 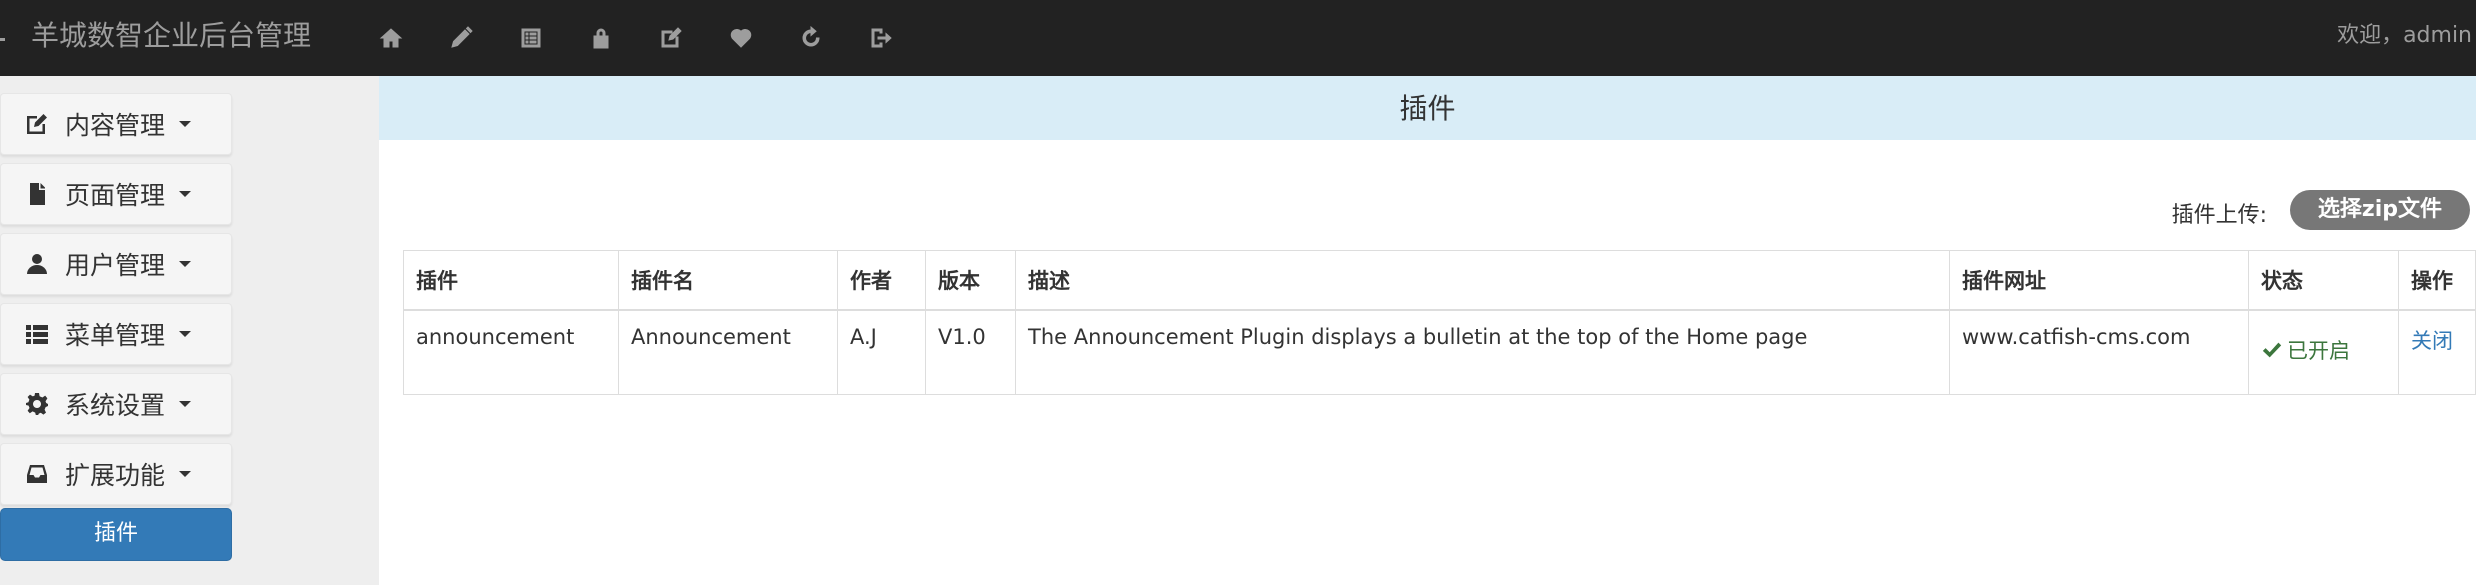 What do you see at coordinates (728, 280) in the screenshot?
I see `column-header-name: 插件名` at bounding box center [728, 280].